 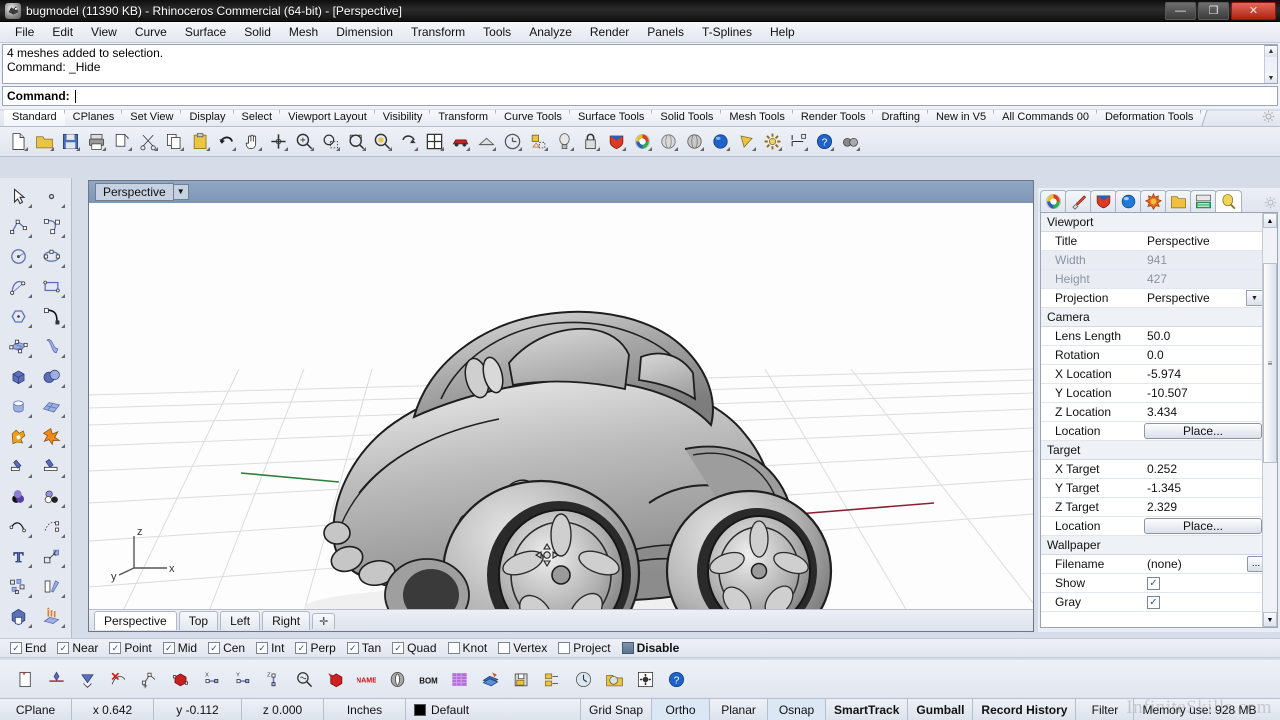 I want to click on color-wheel-icon, so click(x=642, y=141).